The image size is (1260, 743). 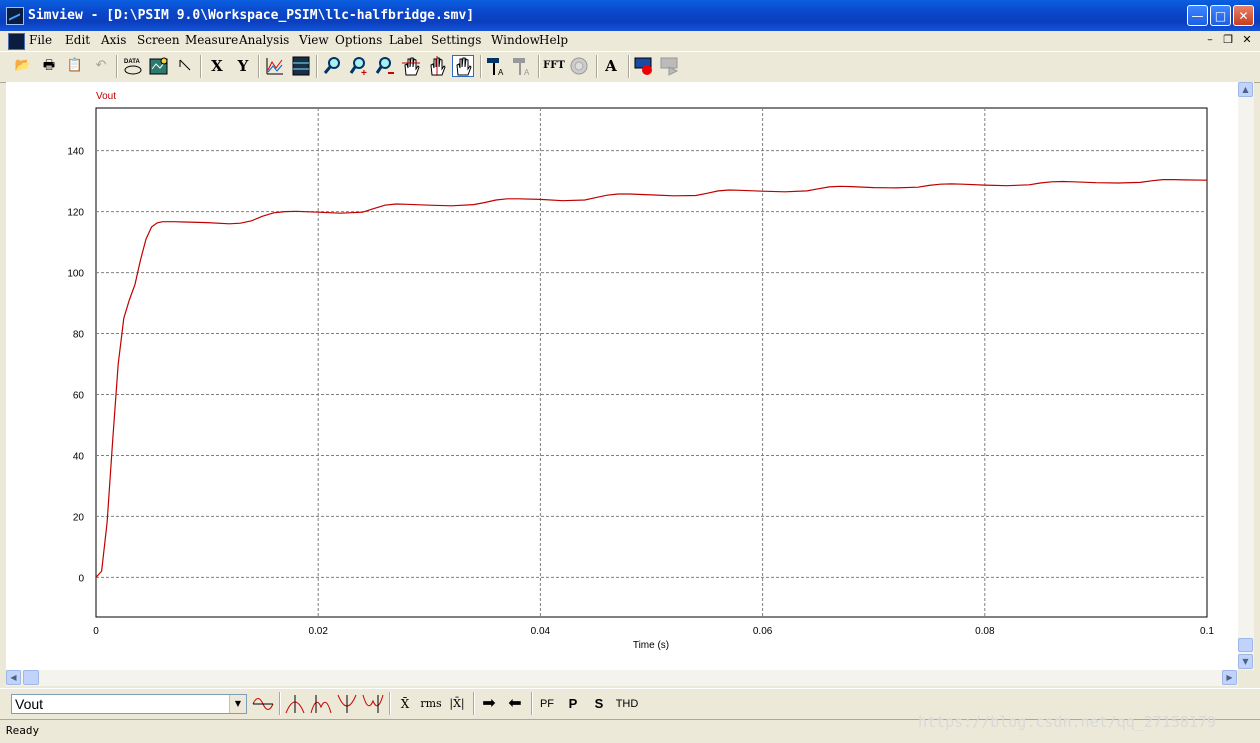 What do you see at coordinates (495, 66) in the screenshot?
I see `marker-button: A` at bounding box center [495, 66].